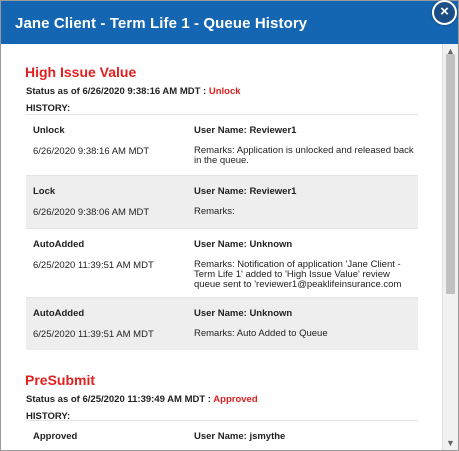 This screenshot has height=451, width=459. What do you see at coordinates (48, 108) in the screenshot?
I see `history-label: HISTORY:` at bounding box center [48, 108].